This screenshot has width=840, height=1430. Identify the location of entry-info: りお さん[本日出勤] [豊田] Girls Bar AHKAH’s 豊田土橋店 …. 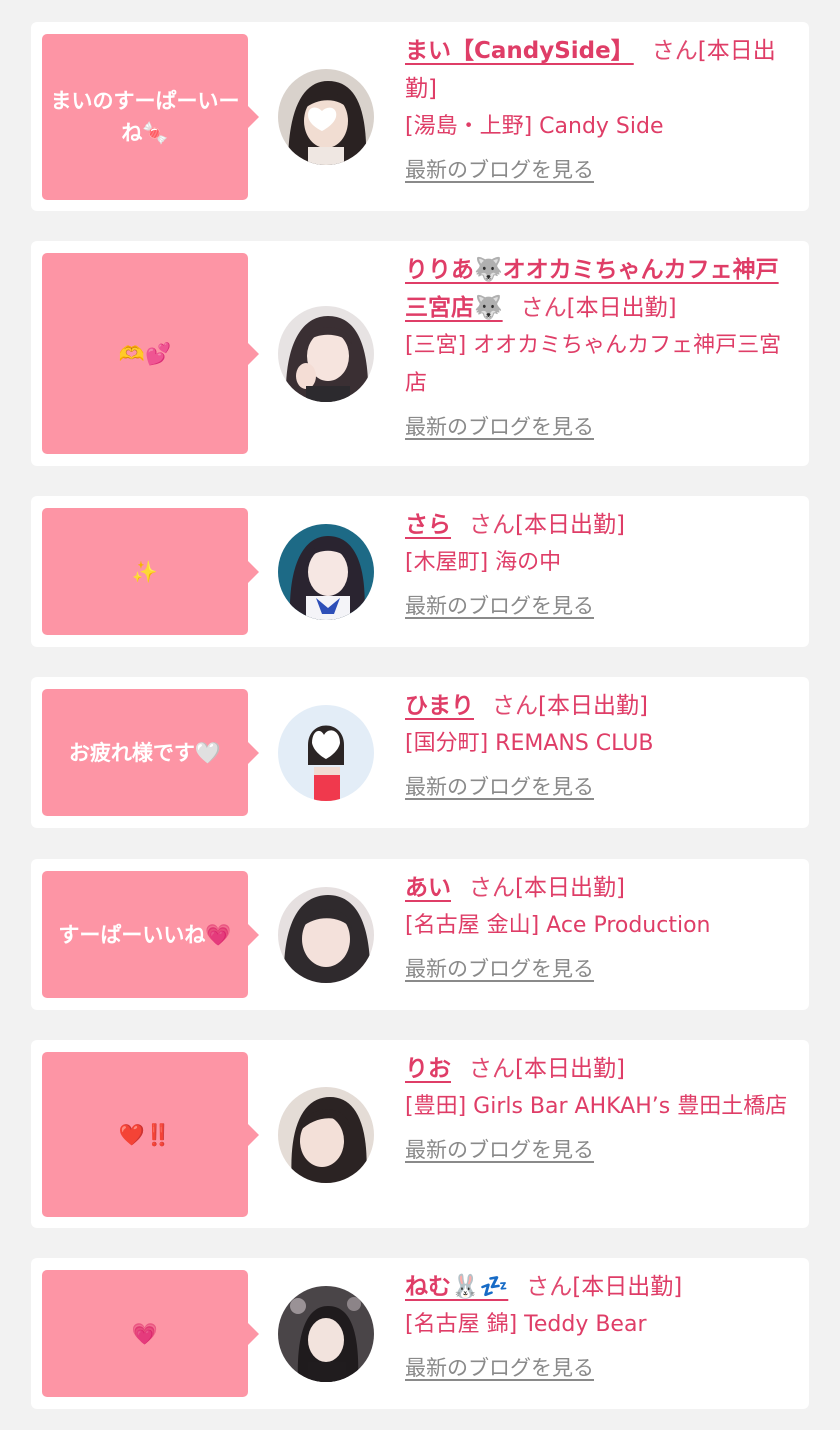
(603, 1107).